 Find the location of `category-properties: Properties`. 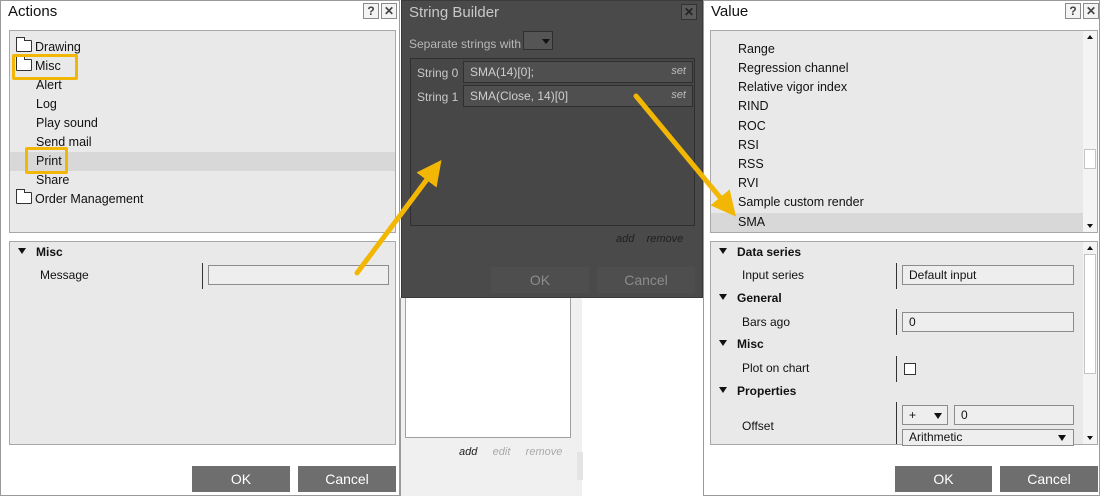

category-properties: Properties is located at coordinates (757, 391).